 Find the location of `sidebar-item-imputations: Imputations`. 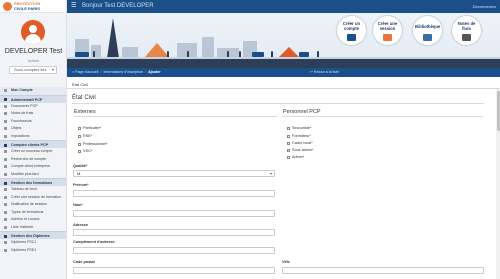

sidebar-item-imputations: Imputations is located at coordinates (33, 137).